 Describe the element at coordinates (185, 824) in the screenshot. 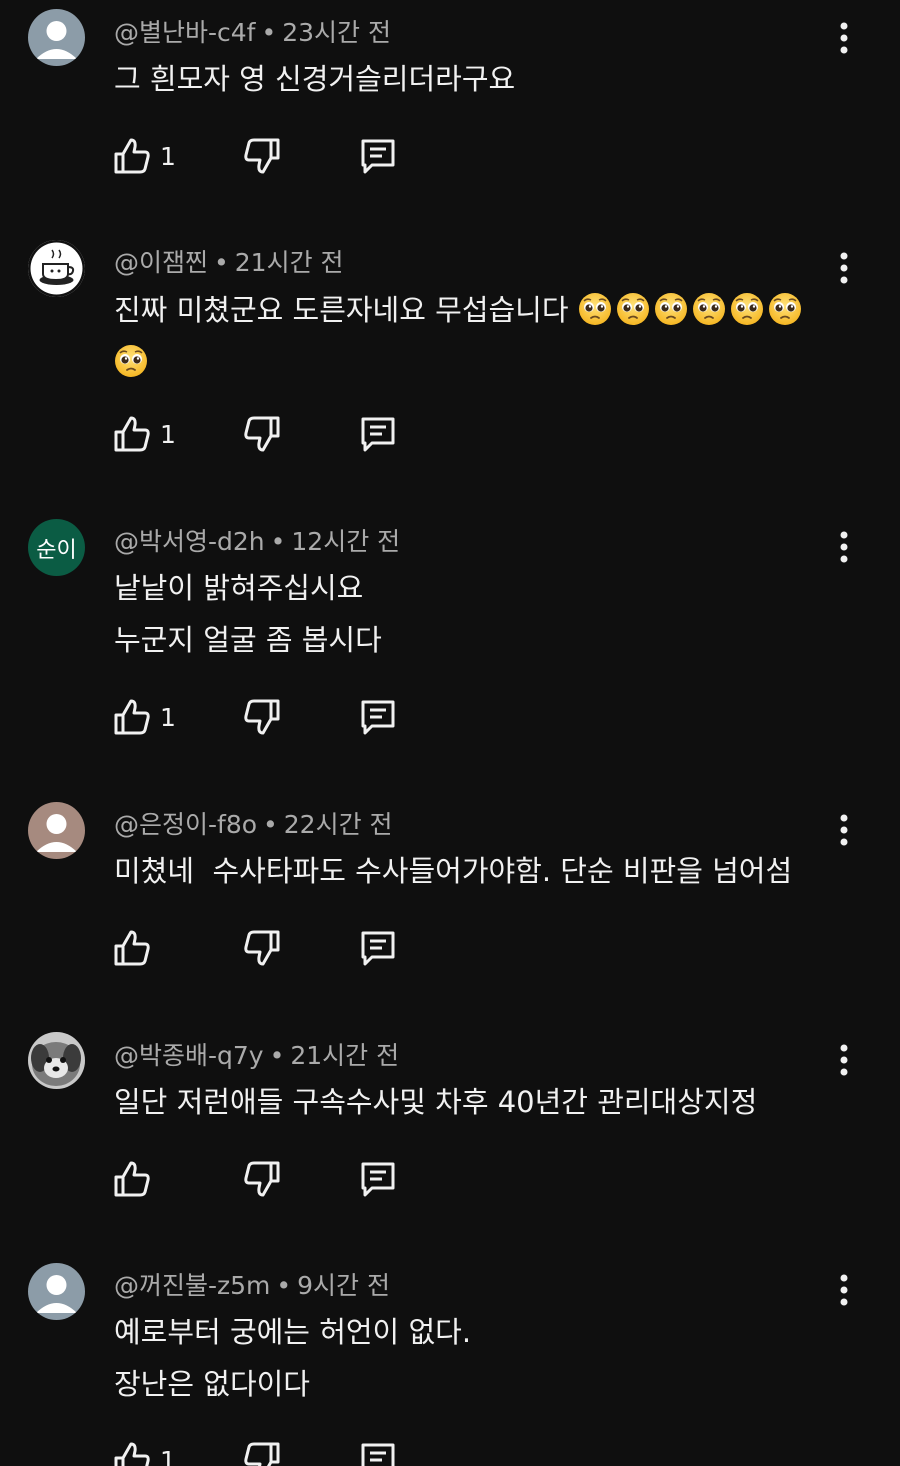

I see `author-name: @은정이-f8o` at that location.